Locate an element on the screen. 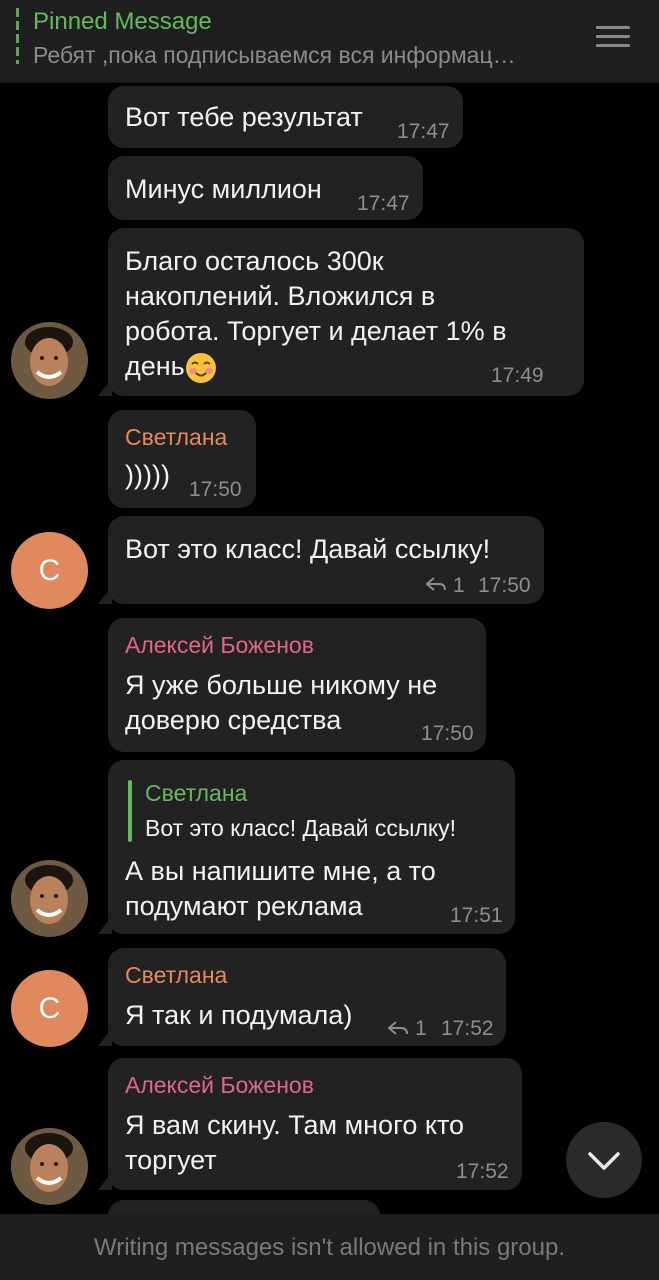 This screenshot has height=1280, width=659. message-text-line: доверю средства is located at coordinates (233, 720).